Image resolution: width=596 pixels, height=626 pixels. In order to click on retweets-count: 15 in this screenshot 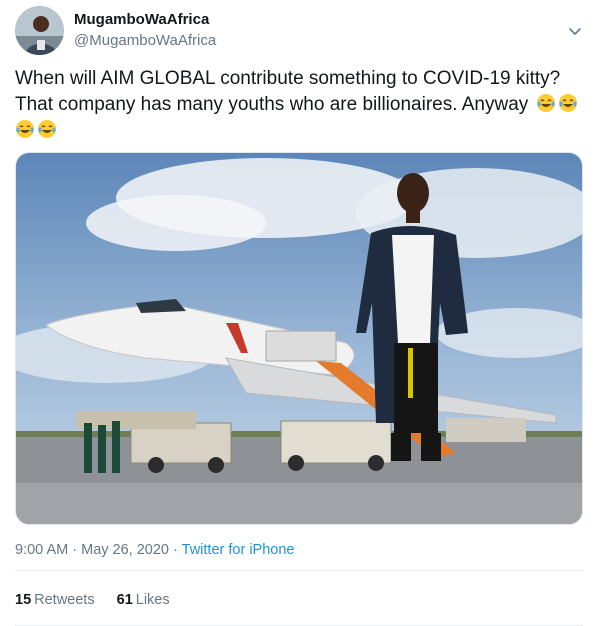, I will do `click(23, 600)`.